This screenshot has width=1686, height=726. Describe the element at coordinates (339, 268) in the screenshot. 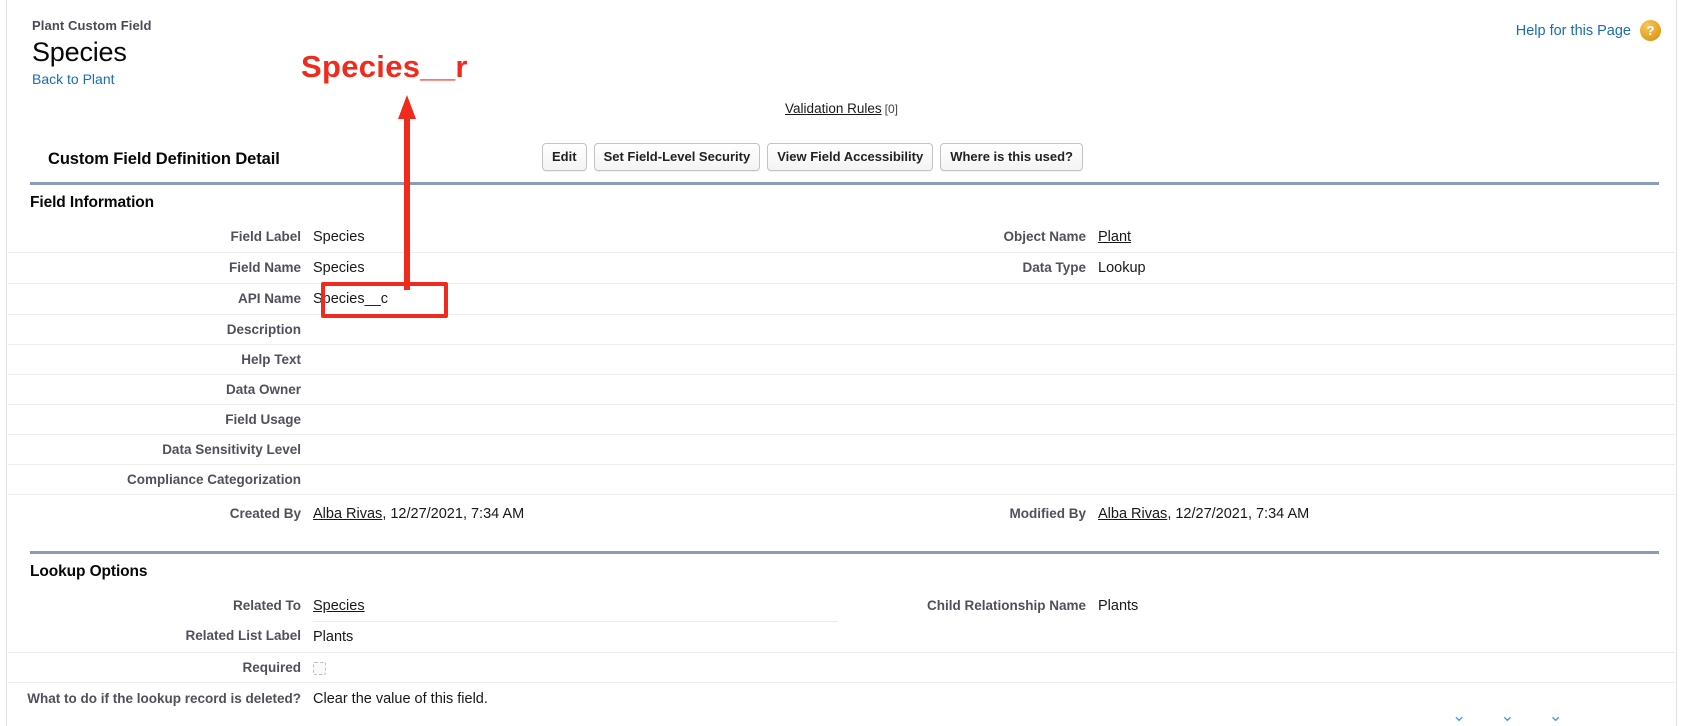

I see `field-name-value: Species` at that location.